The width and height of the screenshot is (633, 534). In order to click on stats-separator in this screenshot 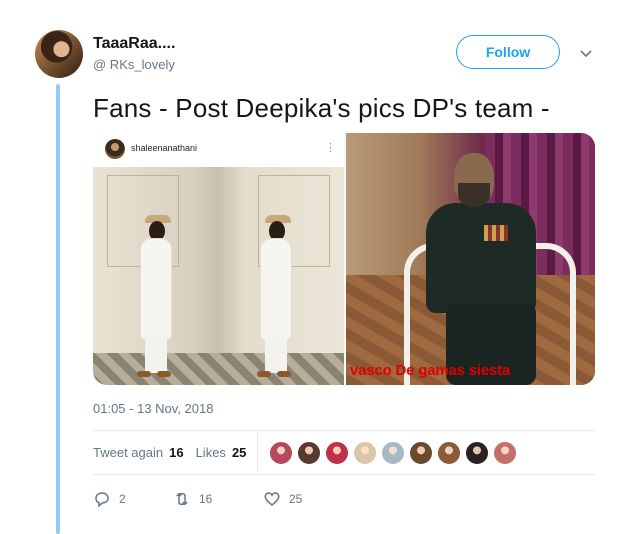, I will do `click(257, 452)`.